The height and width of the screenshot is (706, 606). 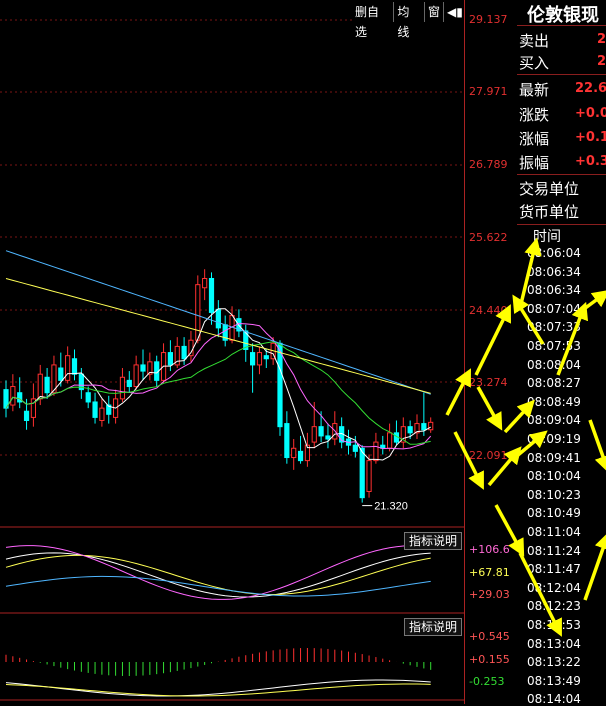 I want to click on tick-time-item: 08:07:33, so click(x=554, y=327).